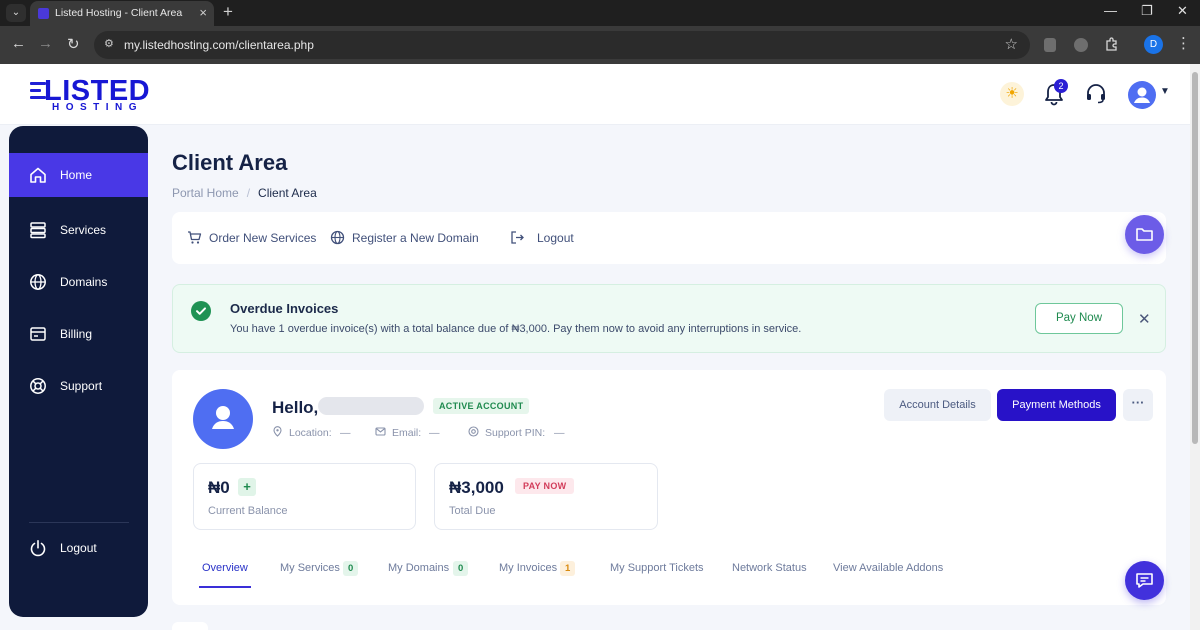  I want to click on page-title: Client Area, so click(230, 162).